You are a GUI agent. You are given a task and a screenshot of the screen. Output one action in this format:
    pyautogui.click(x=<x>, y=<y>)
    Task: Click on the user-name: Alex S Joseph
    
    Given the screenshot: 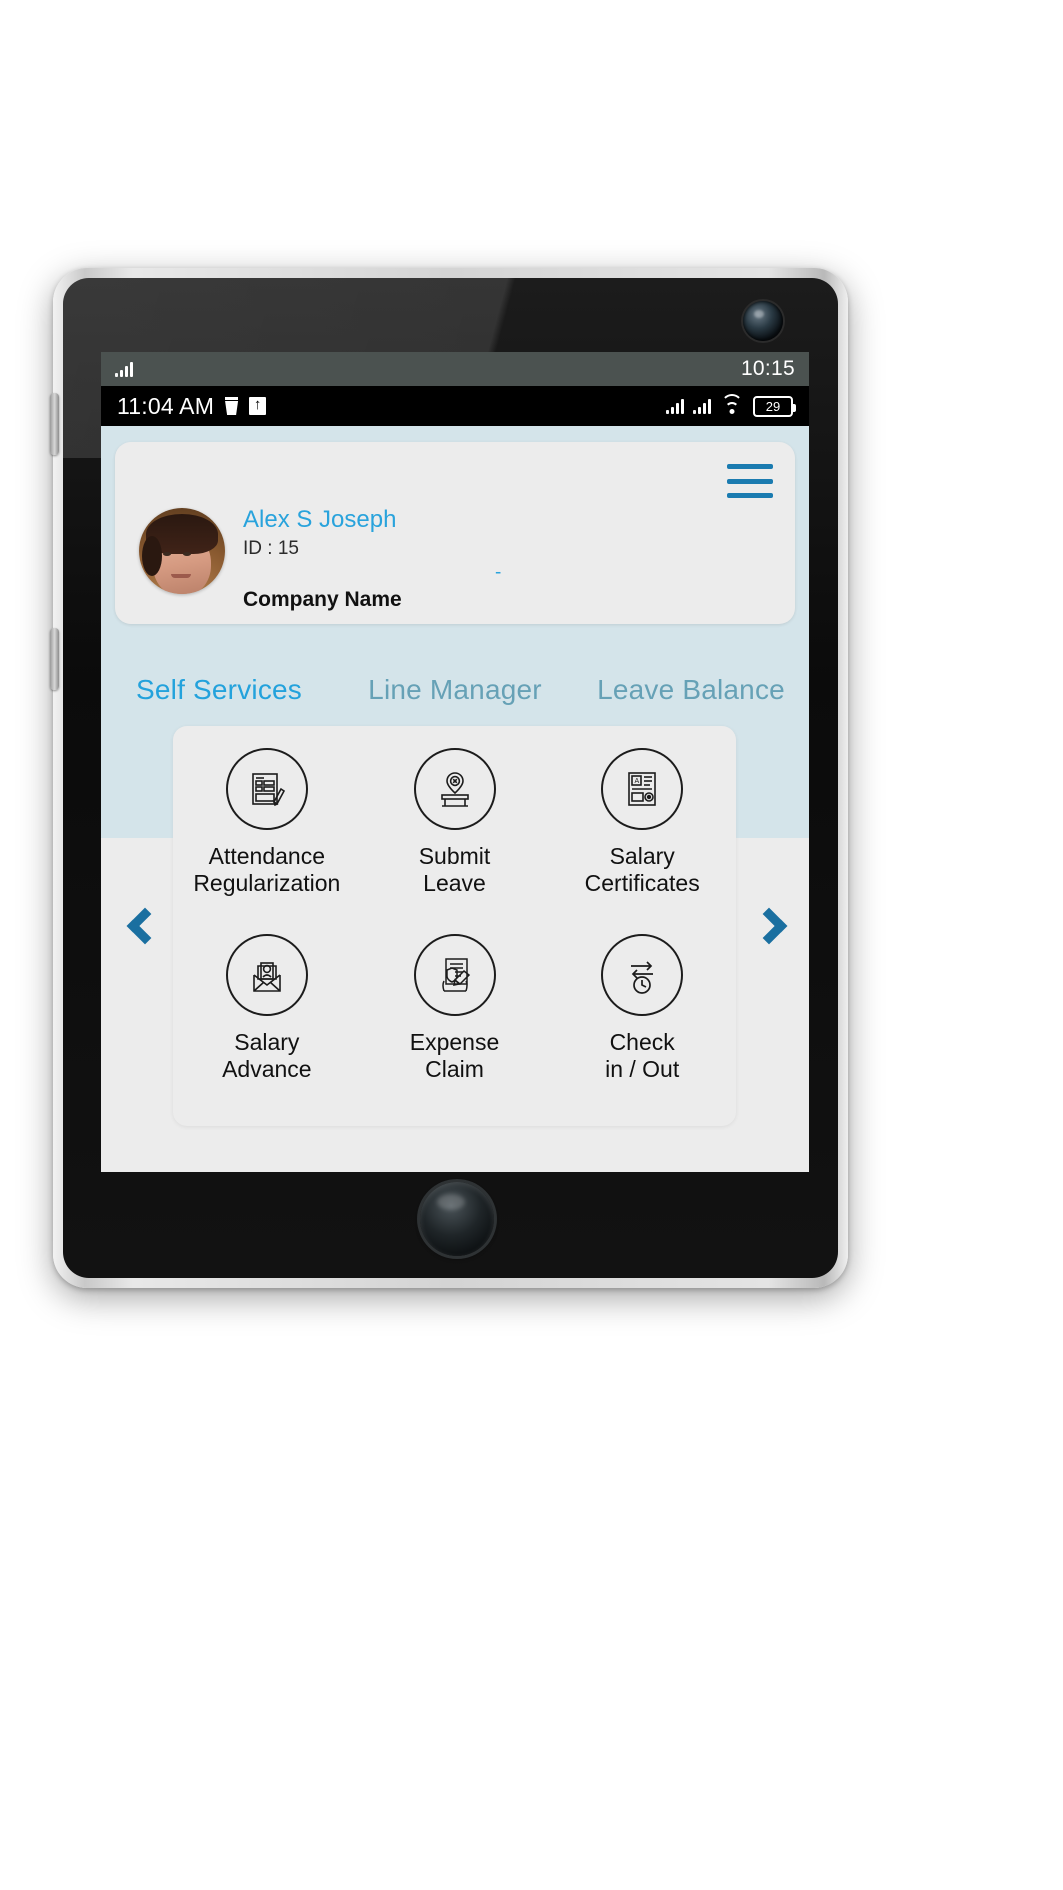 What is the action you would take?
    pyautogui.click(x=319, y=520)
    